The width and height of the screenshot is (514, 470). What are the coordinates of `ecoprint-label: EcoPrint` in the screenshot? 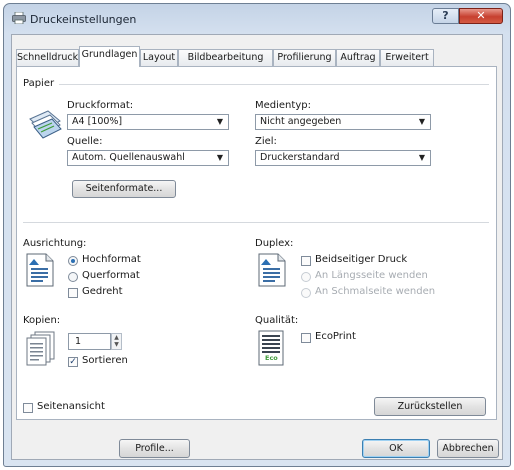 It's located at (335, 336).